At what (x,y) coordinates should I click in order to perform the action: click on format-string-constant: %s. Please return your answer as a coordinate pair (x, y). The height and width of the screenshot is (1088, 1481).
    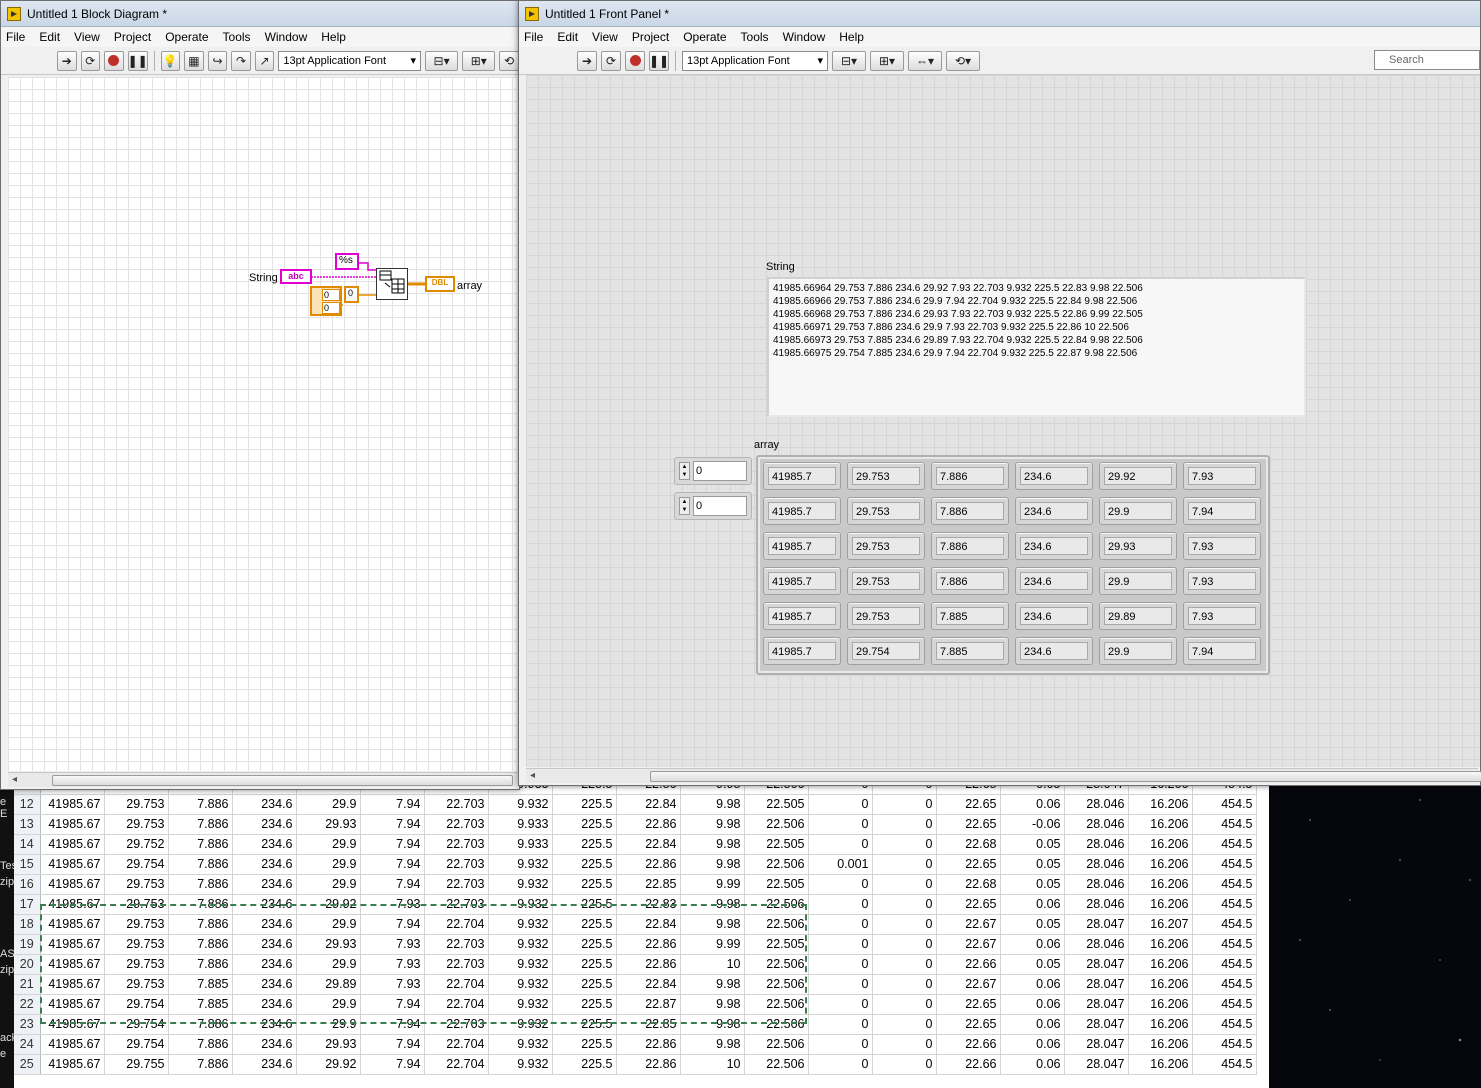
    Looking at the image, I should click on (347, 261).